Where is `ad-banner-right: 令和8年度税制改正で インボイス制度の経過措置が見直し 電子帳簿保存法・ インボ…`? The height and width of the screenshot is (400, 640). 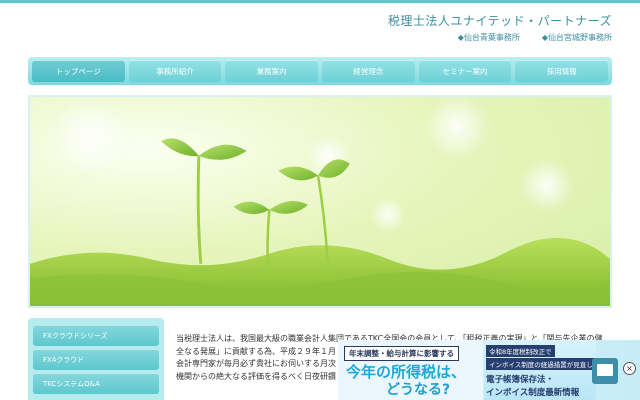 ad-banner-right: 令和8年度税制改正で インボイス制度の経過措置が見直し 電子帳簿保存法・ インボ… is located at coordinates (540, 370).